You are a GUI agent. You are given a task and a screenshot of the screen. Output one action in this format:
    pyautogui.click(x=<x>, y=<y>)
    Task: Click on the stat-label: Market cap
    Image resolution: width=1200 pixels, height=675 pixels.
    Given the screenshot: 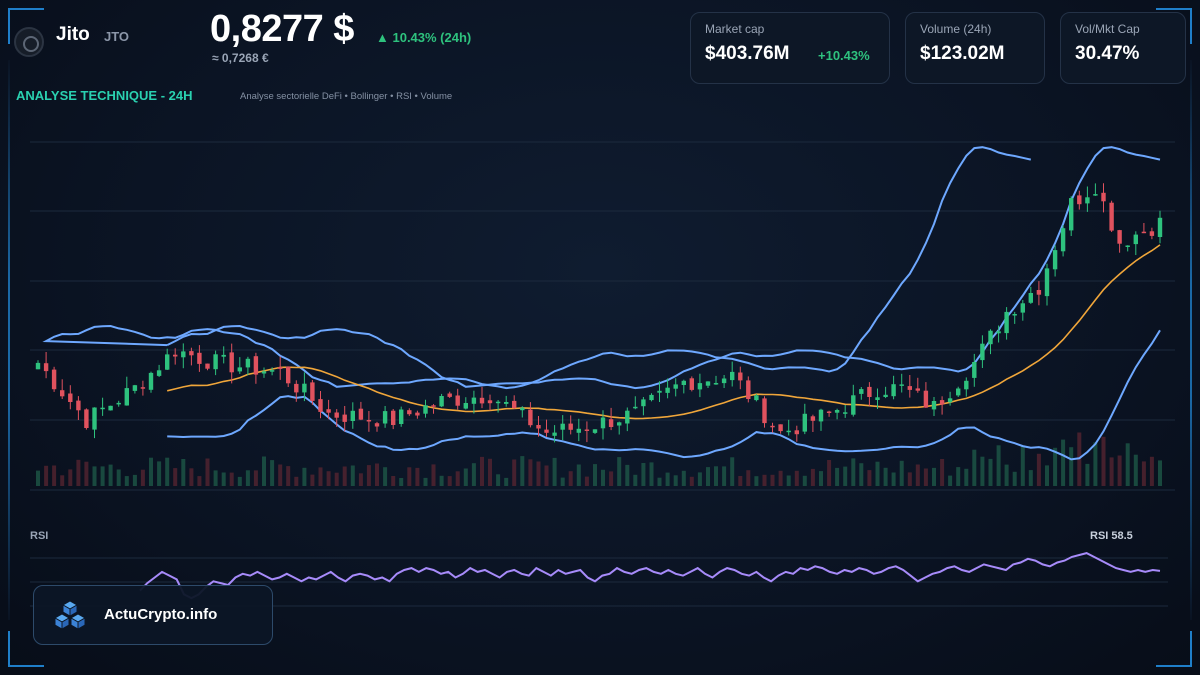 What is the action you would take?
    pyautogui.click(x=735, y=29)
    